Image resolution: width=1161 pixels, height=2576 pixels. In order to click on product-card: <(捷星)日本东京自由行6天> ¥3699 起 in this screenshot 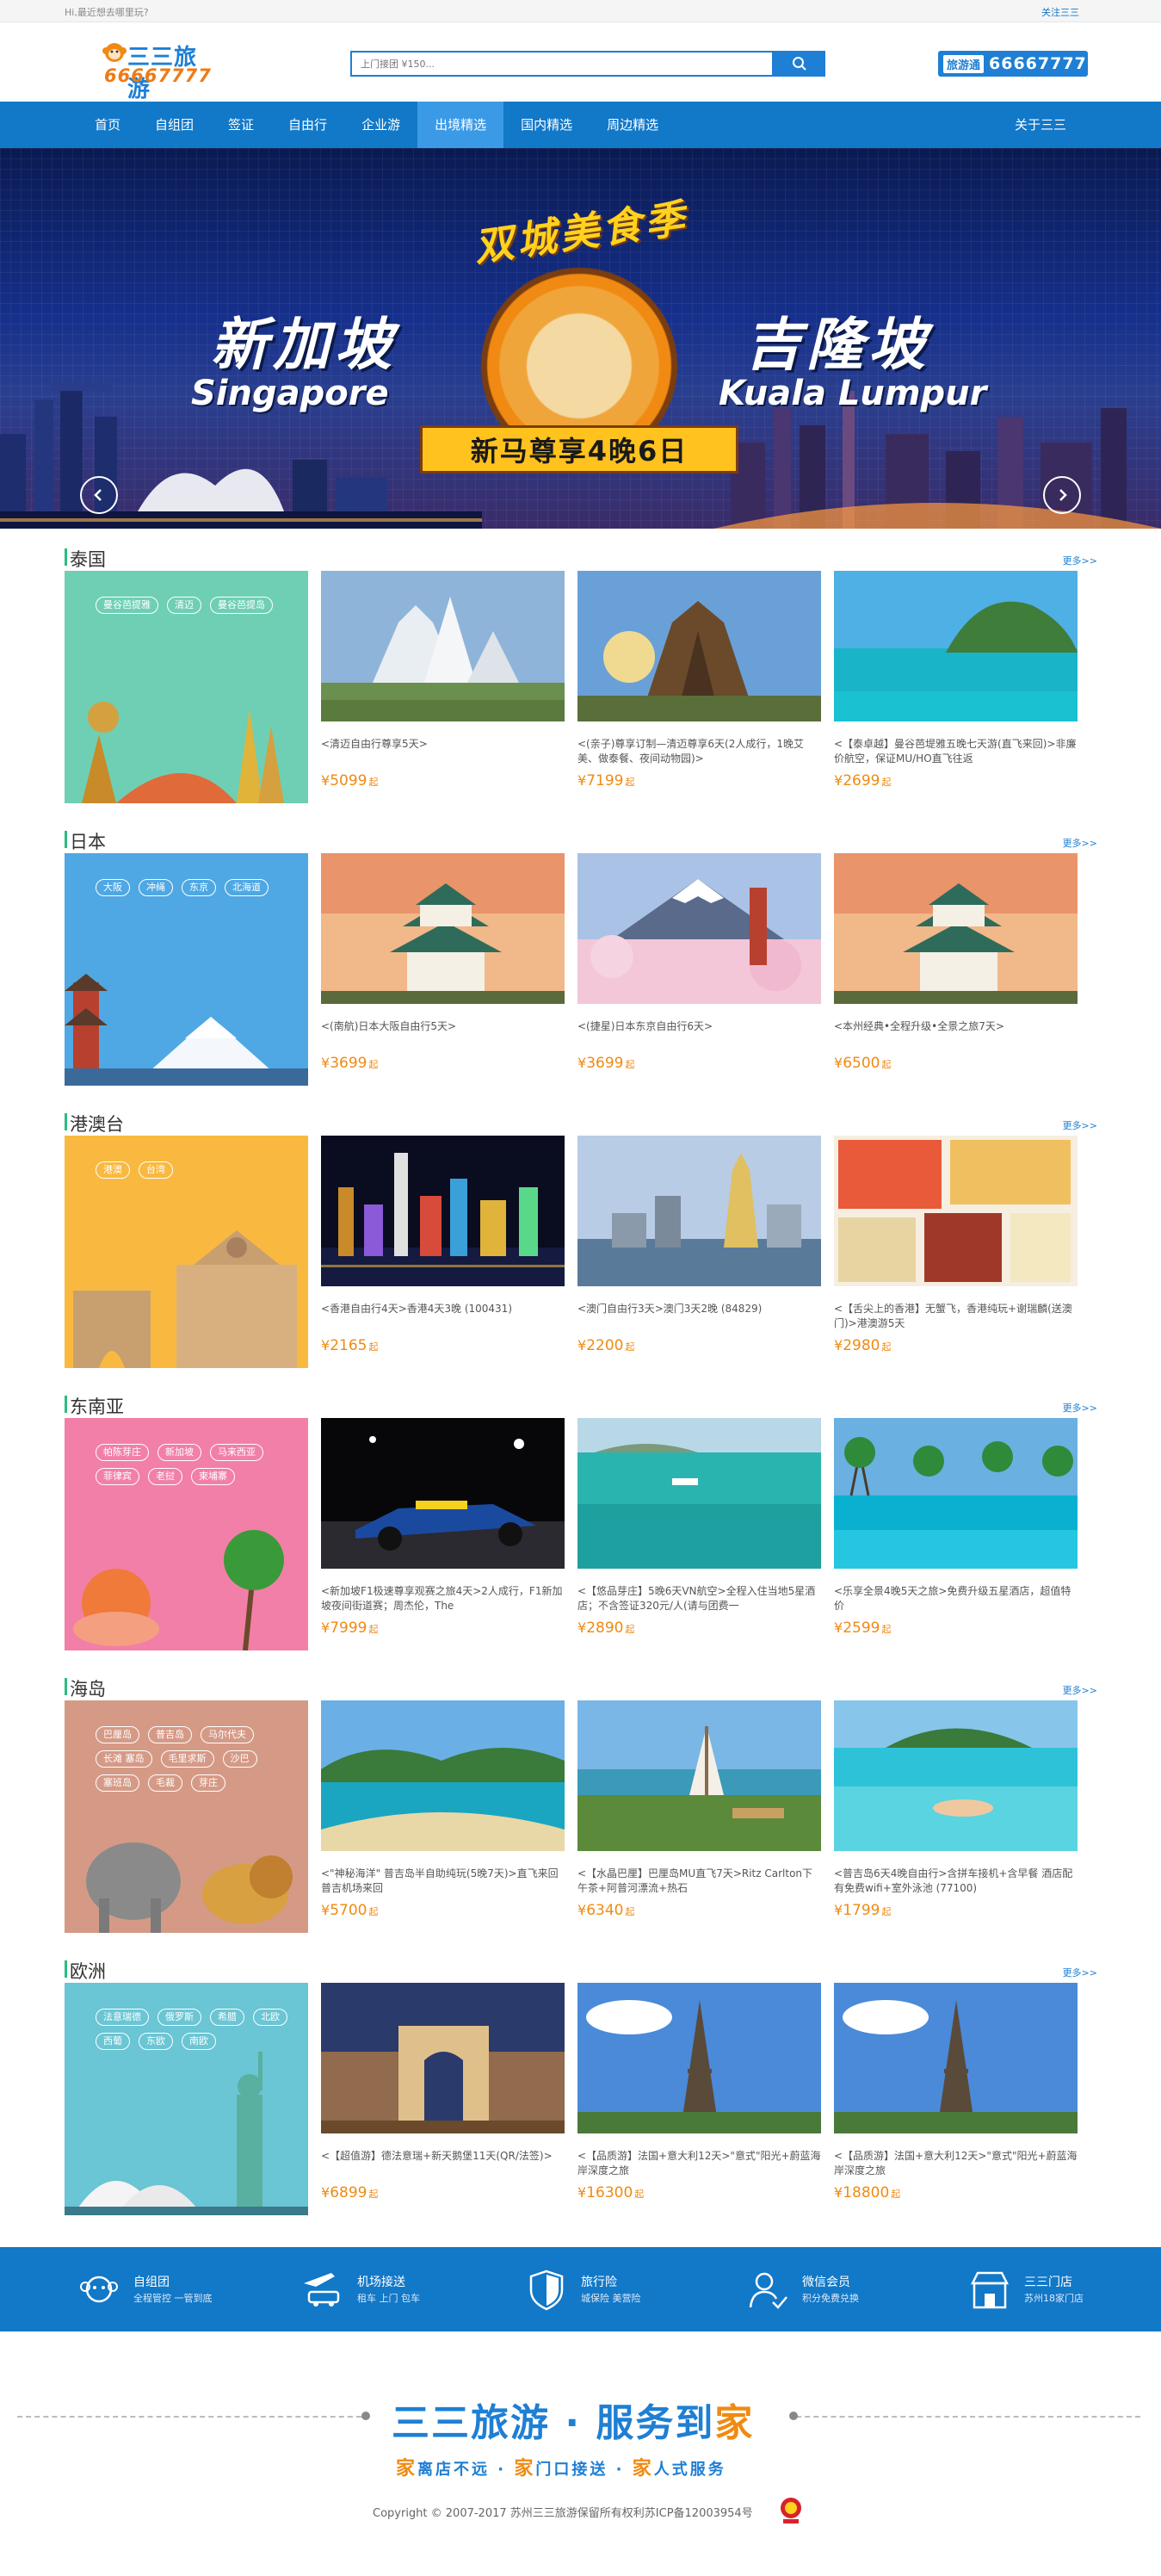, I will do `click(699, 970)`.